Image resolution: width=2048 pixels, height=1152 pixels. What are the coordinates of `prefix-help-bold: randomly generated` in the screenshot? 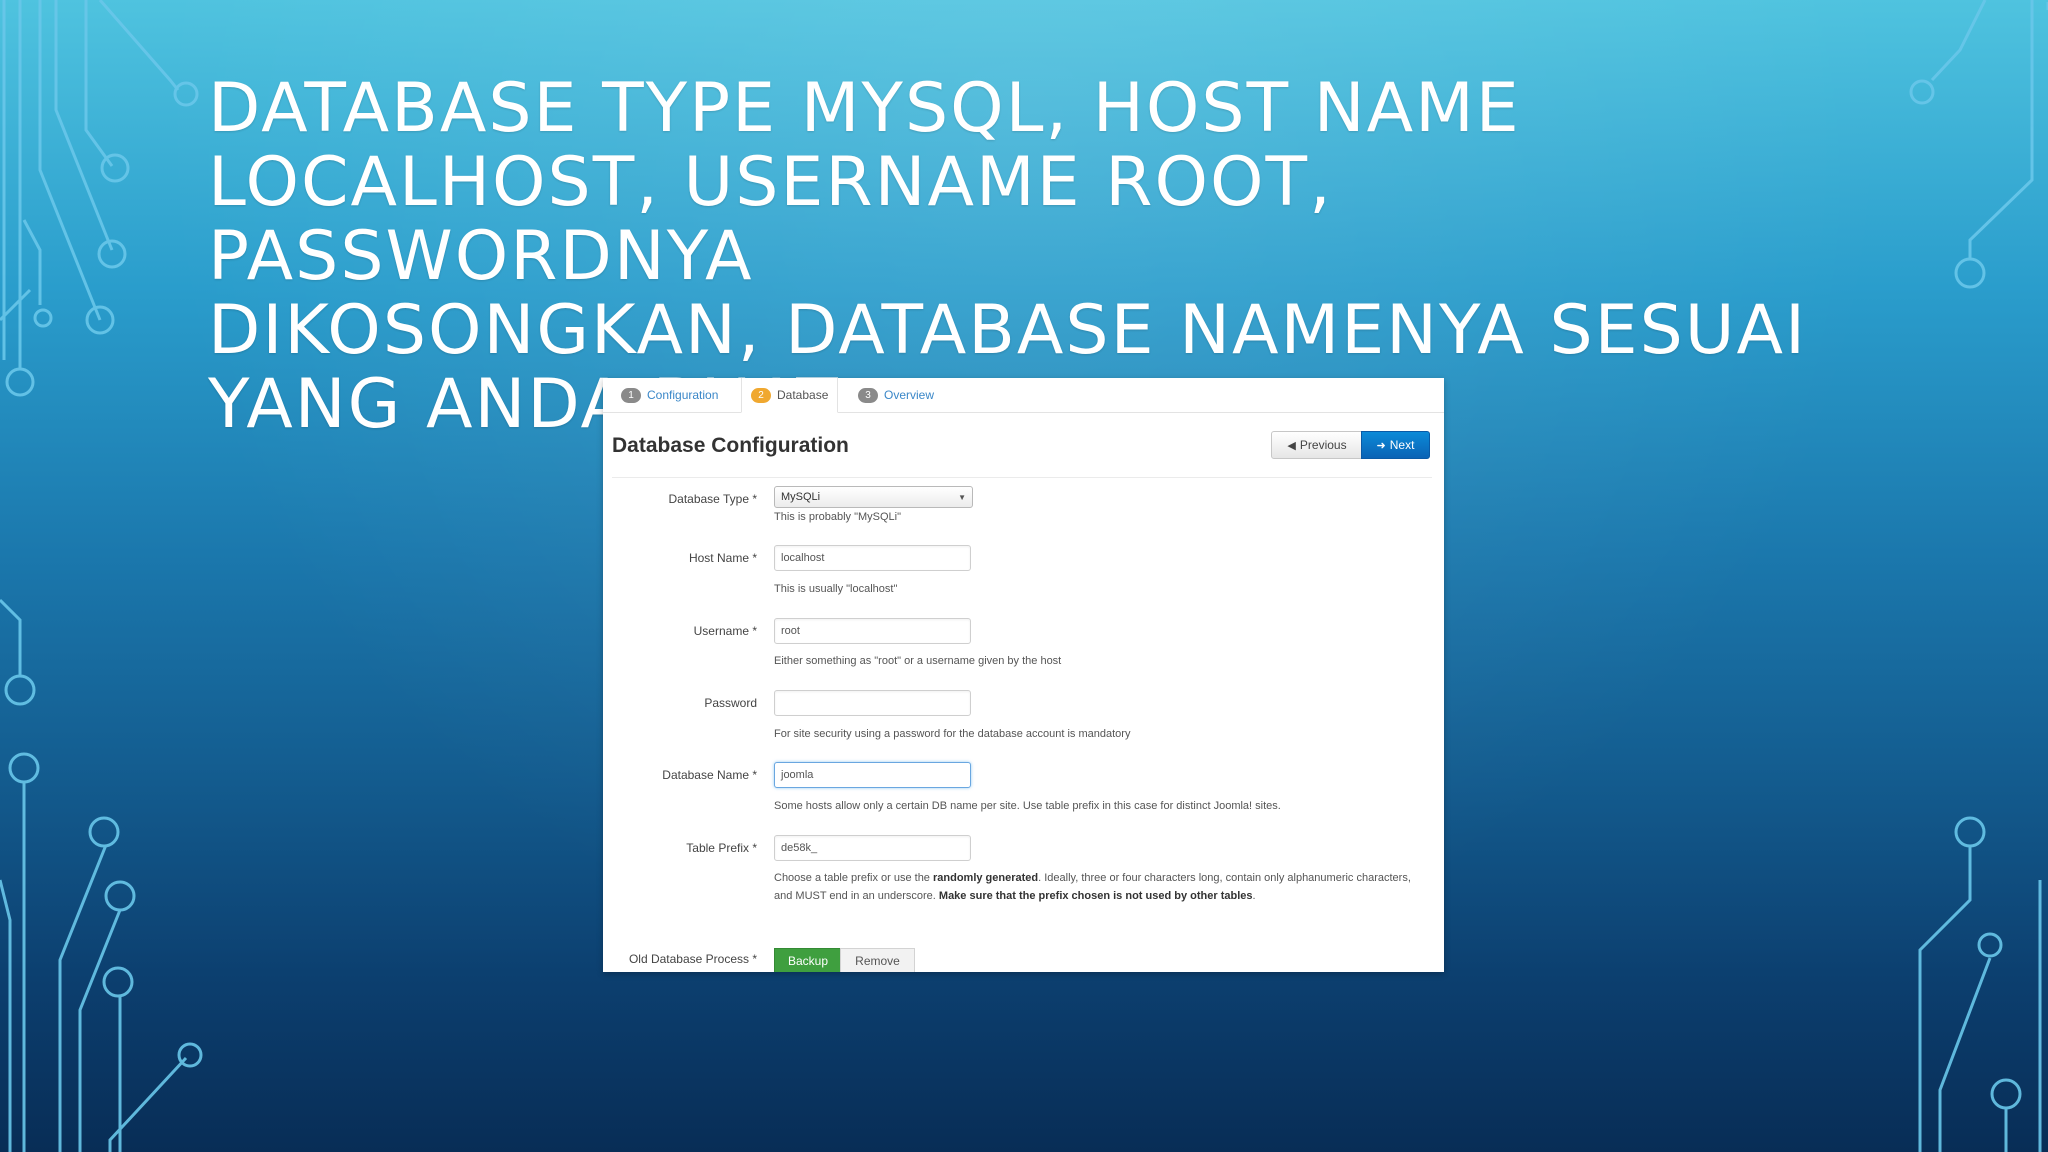 It's located at (985, 878).